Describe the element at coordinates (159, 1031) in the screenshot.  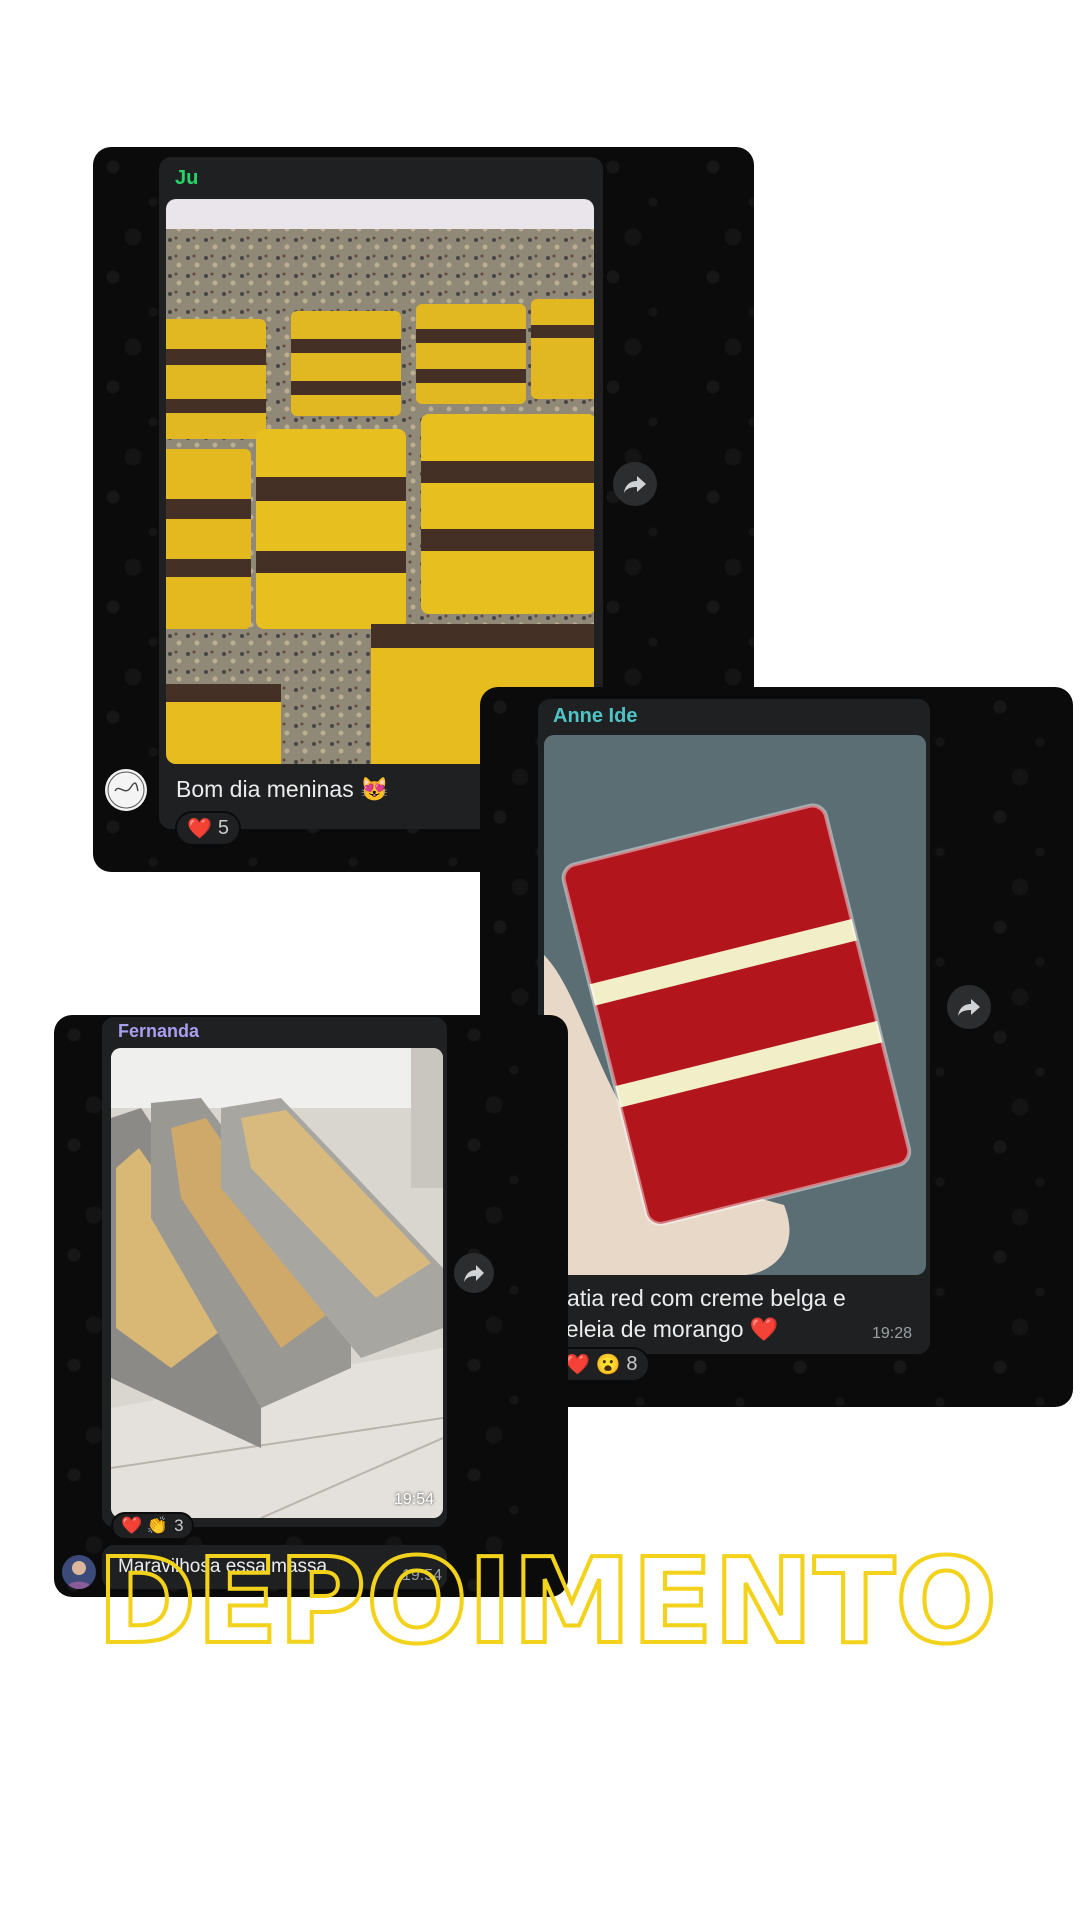
I see `sender-name: Fernanda` at that location.